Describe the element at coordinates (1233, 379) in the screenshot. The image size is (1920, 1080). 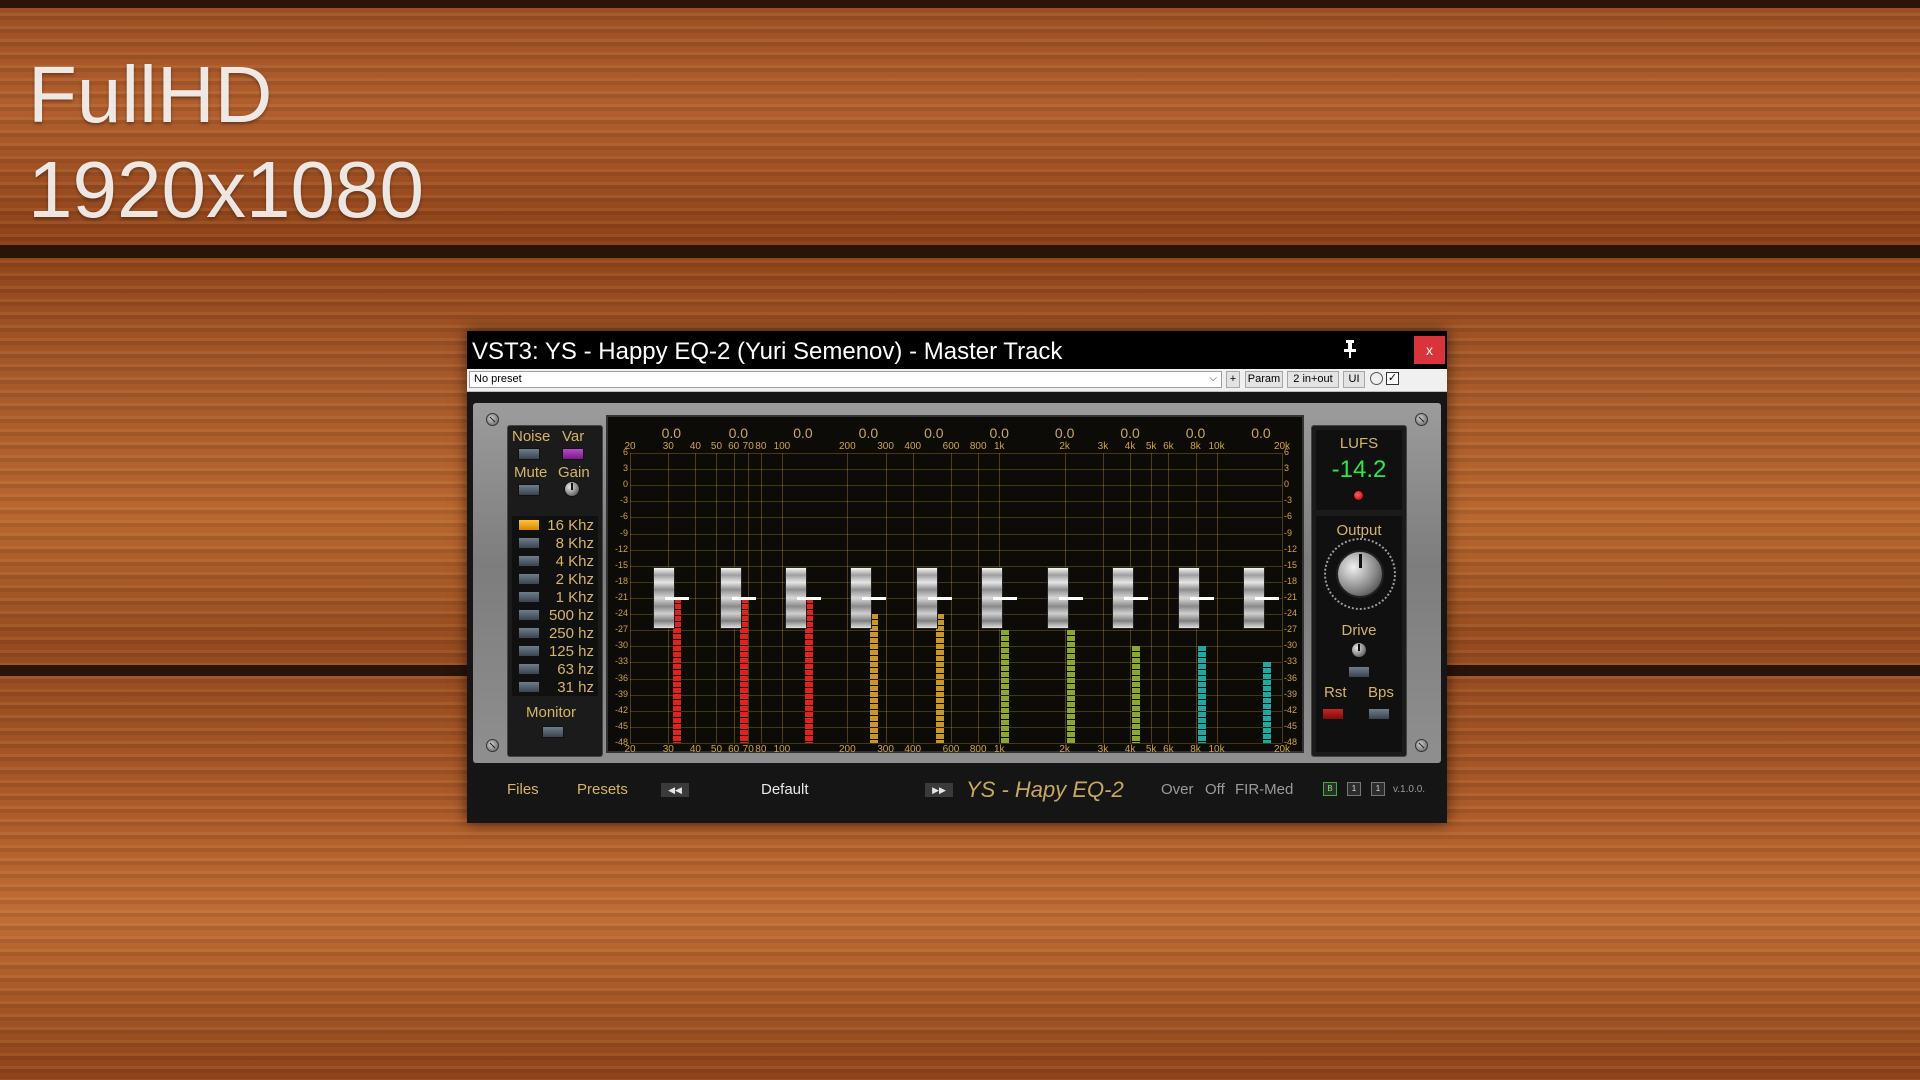
I see `add-preset-button: +` at that location.